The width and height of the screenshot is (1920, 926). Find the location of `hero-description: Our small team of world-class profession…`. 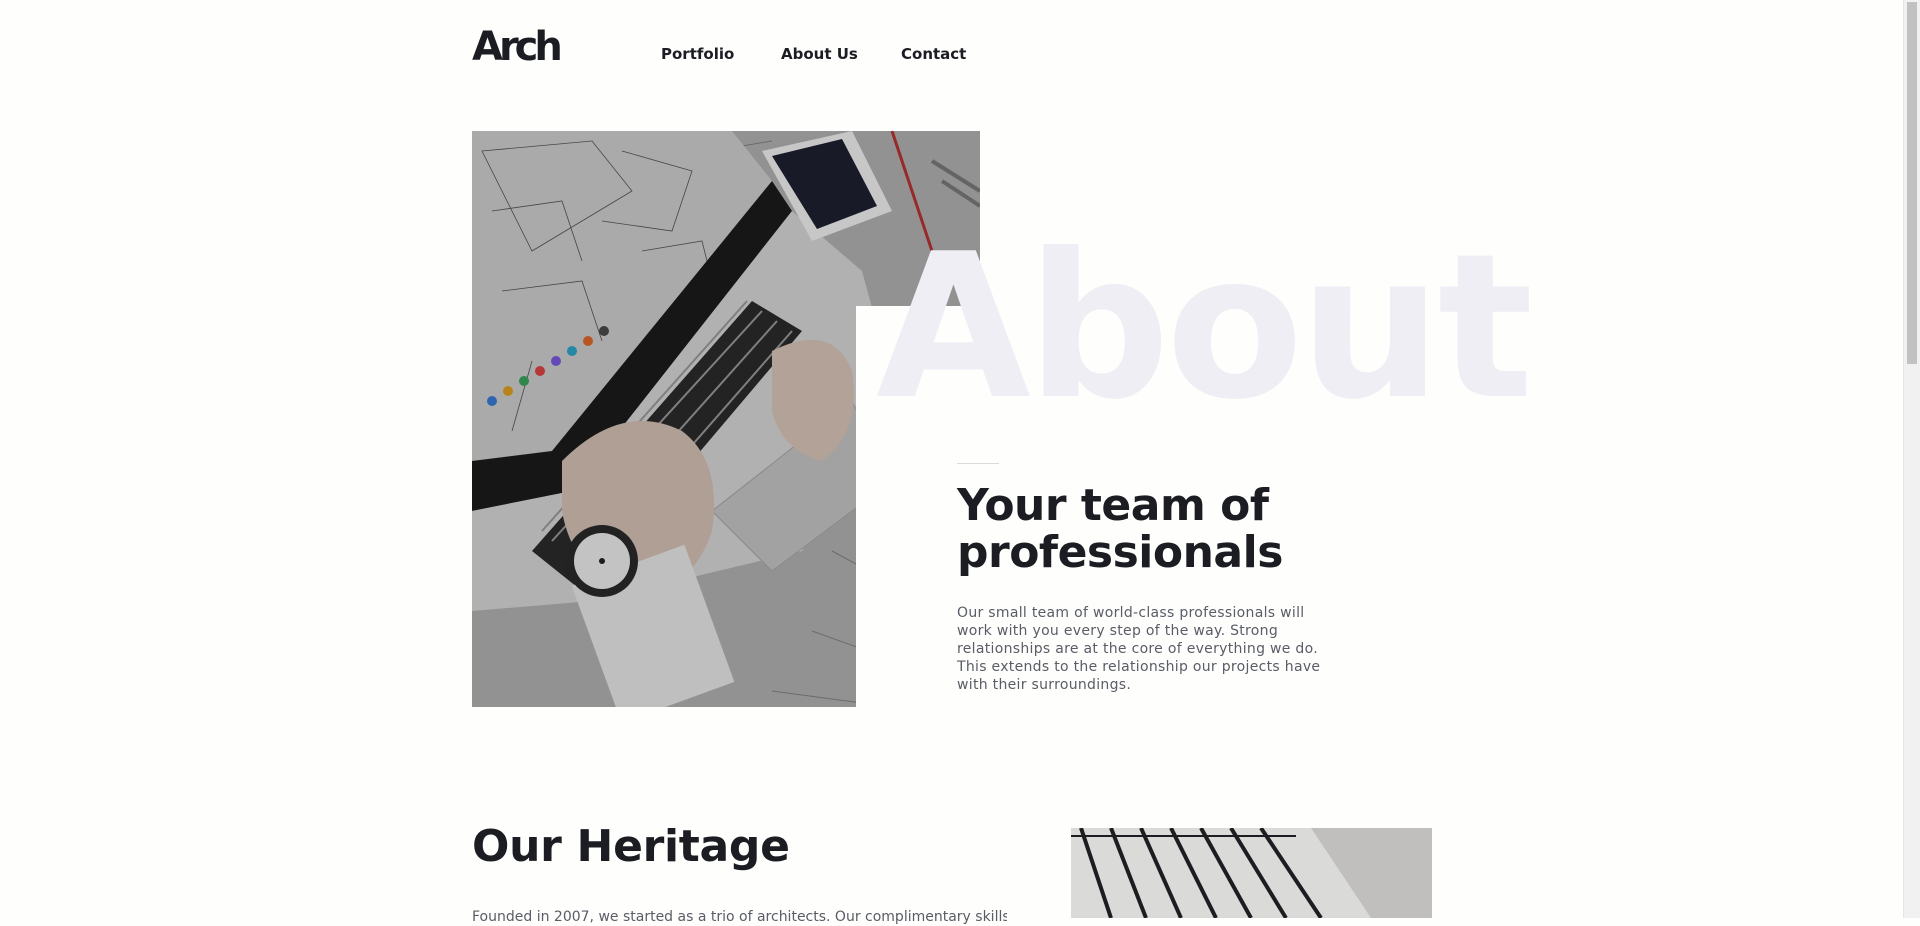

hero-description: Our small team of world-class profession… is located at coordinates (1139, 649).